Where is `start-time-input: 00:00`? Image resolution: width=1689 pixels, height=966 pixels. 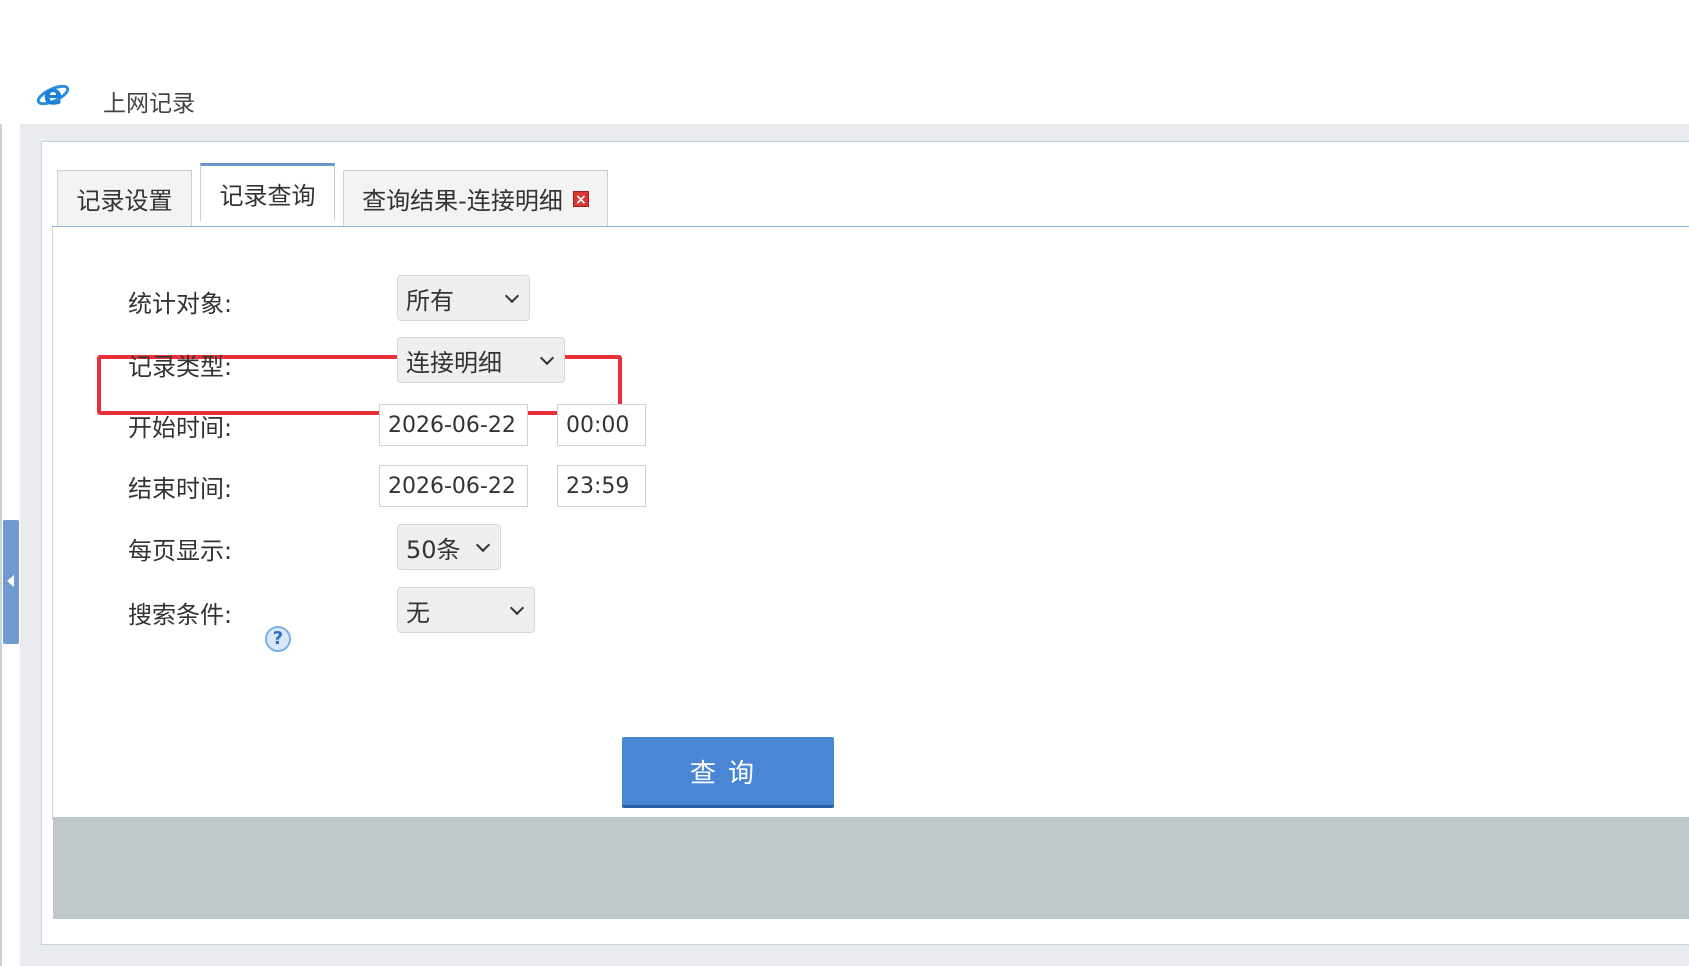
start-time-input: 00:00 is located at coordinates (601, 425).